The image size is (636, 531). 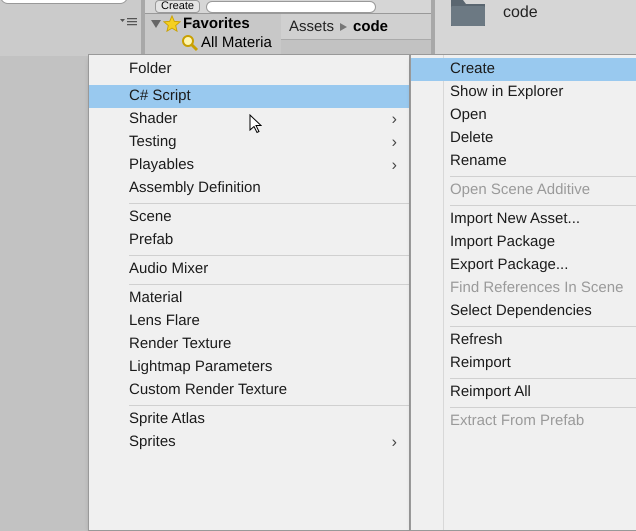 What do you see at coordinates (249, 69) in the screenshot?
I see `menu-item: Folder` at bounding box center [249, 69].